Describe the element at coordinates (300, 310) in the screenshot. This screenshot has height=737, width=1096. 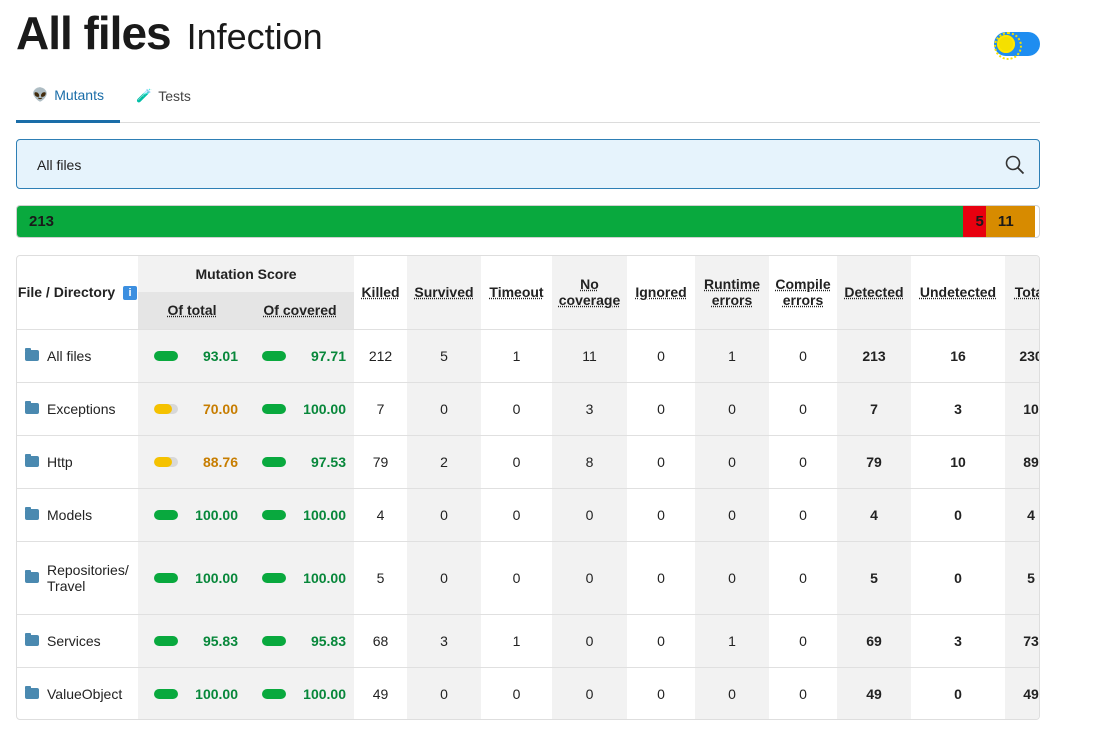
I see `col-of-covered: Of covered` at that location.